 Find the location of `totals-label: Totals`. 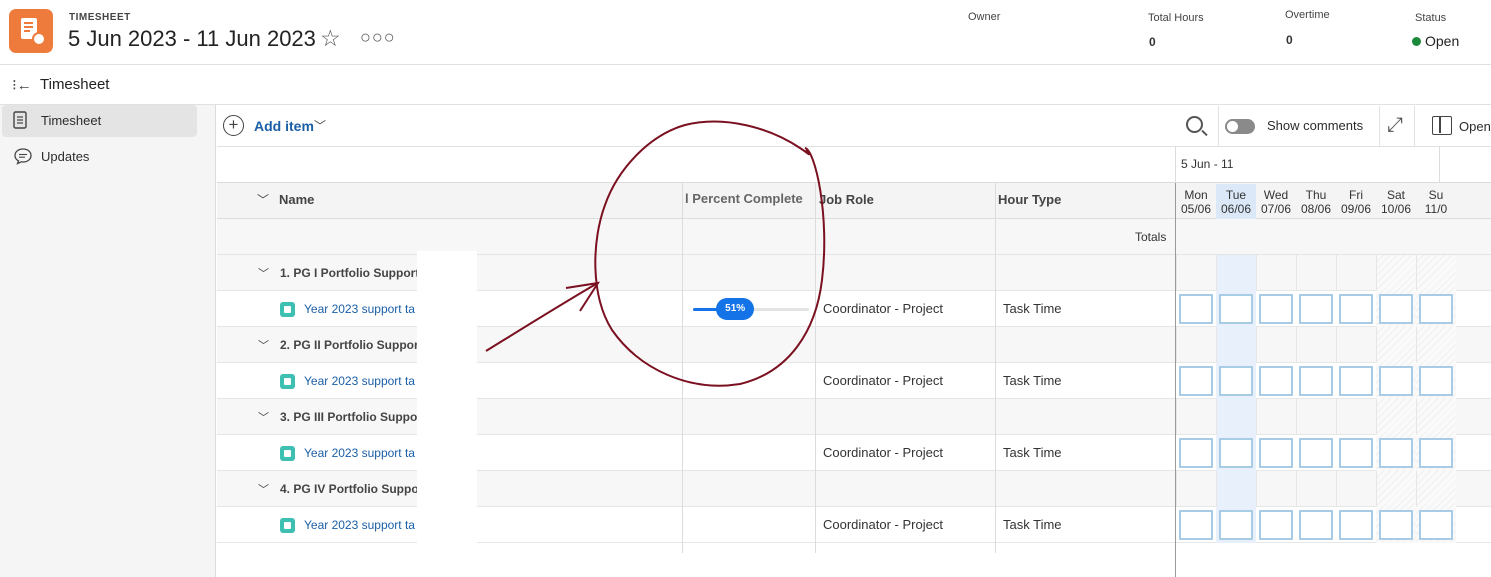

totals-label: Totals is located at coordinates (1151, 237).